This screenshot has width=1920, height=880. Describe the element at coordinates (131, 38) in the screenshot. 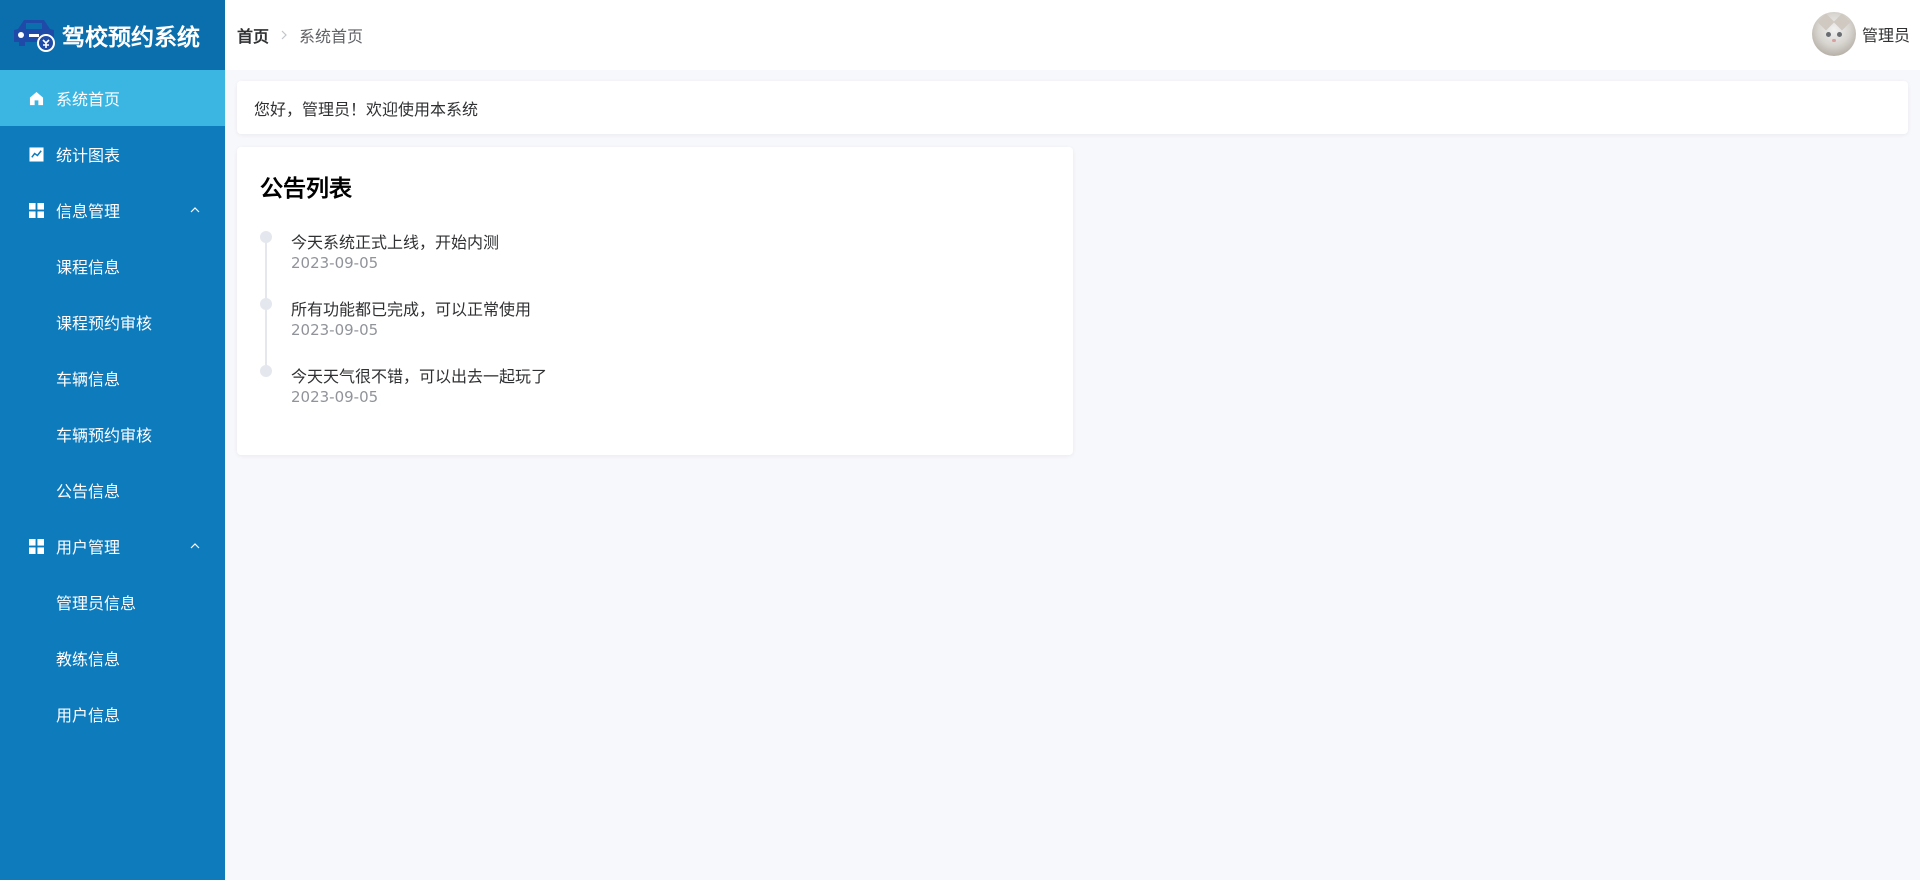

I see `app-title: 驾校预约系统` at that location.